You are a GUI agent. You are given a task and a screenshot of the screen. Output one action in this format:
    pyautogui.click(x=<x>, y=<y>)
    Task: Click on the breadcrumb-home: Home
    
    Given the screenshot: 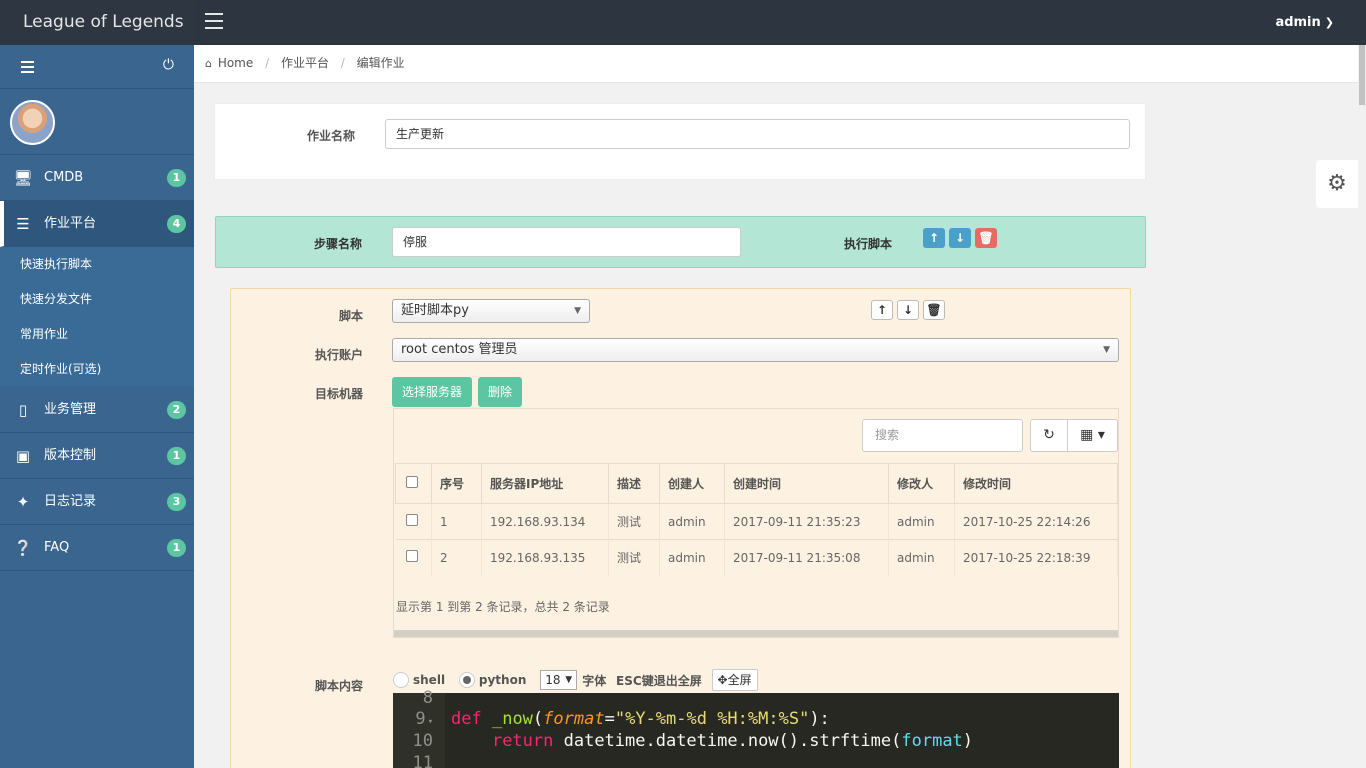 What is the action you would take?
    pyautogui.click(x=235, y=63)
    